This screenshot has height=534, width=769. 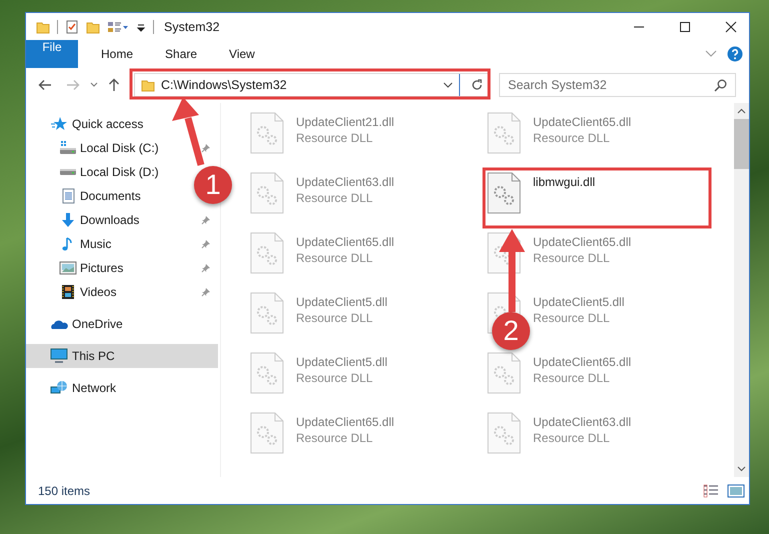 I want to click on network-icon, so click(x=59, y=388).